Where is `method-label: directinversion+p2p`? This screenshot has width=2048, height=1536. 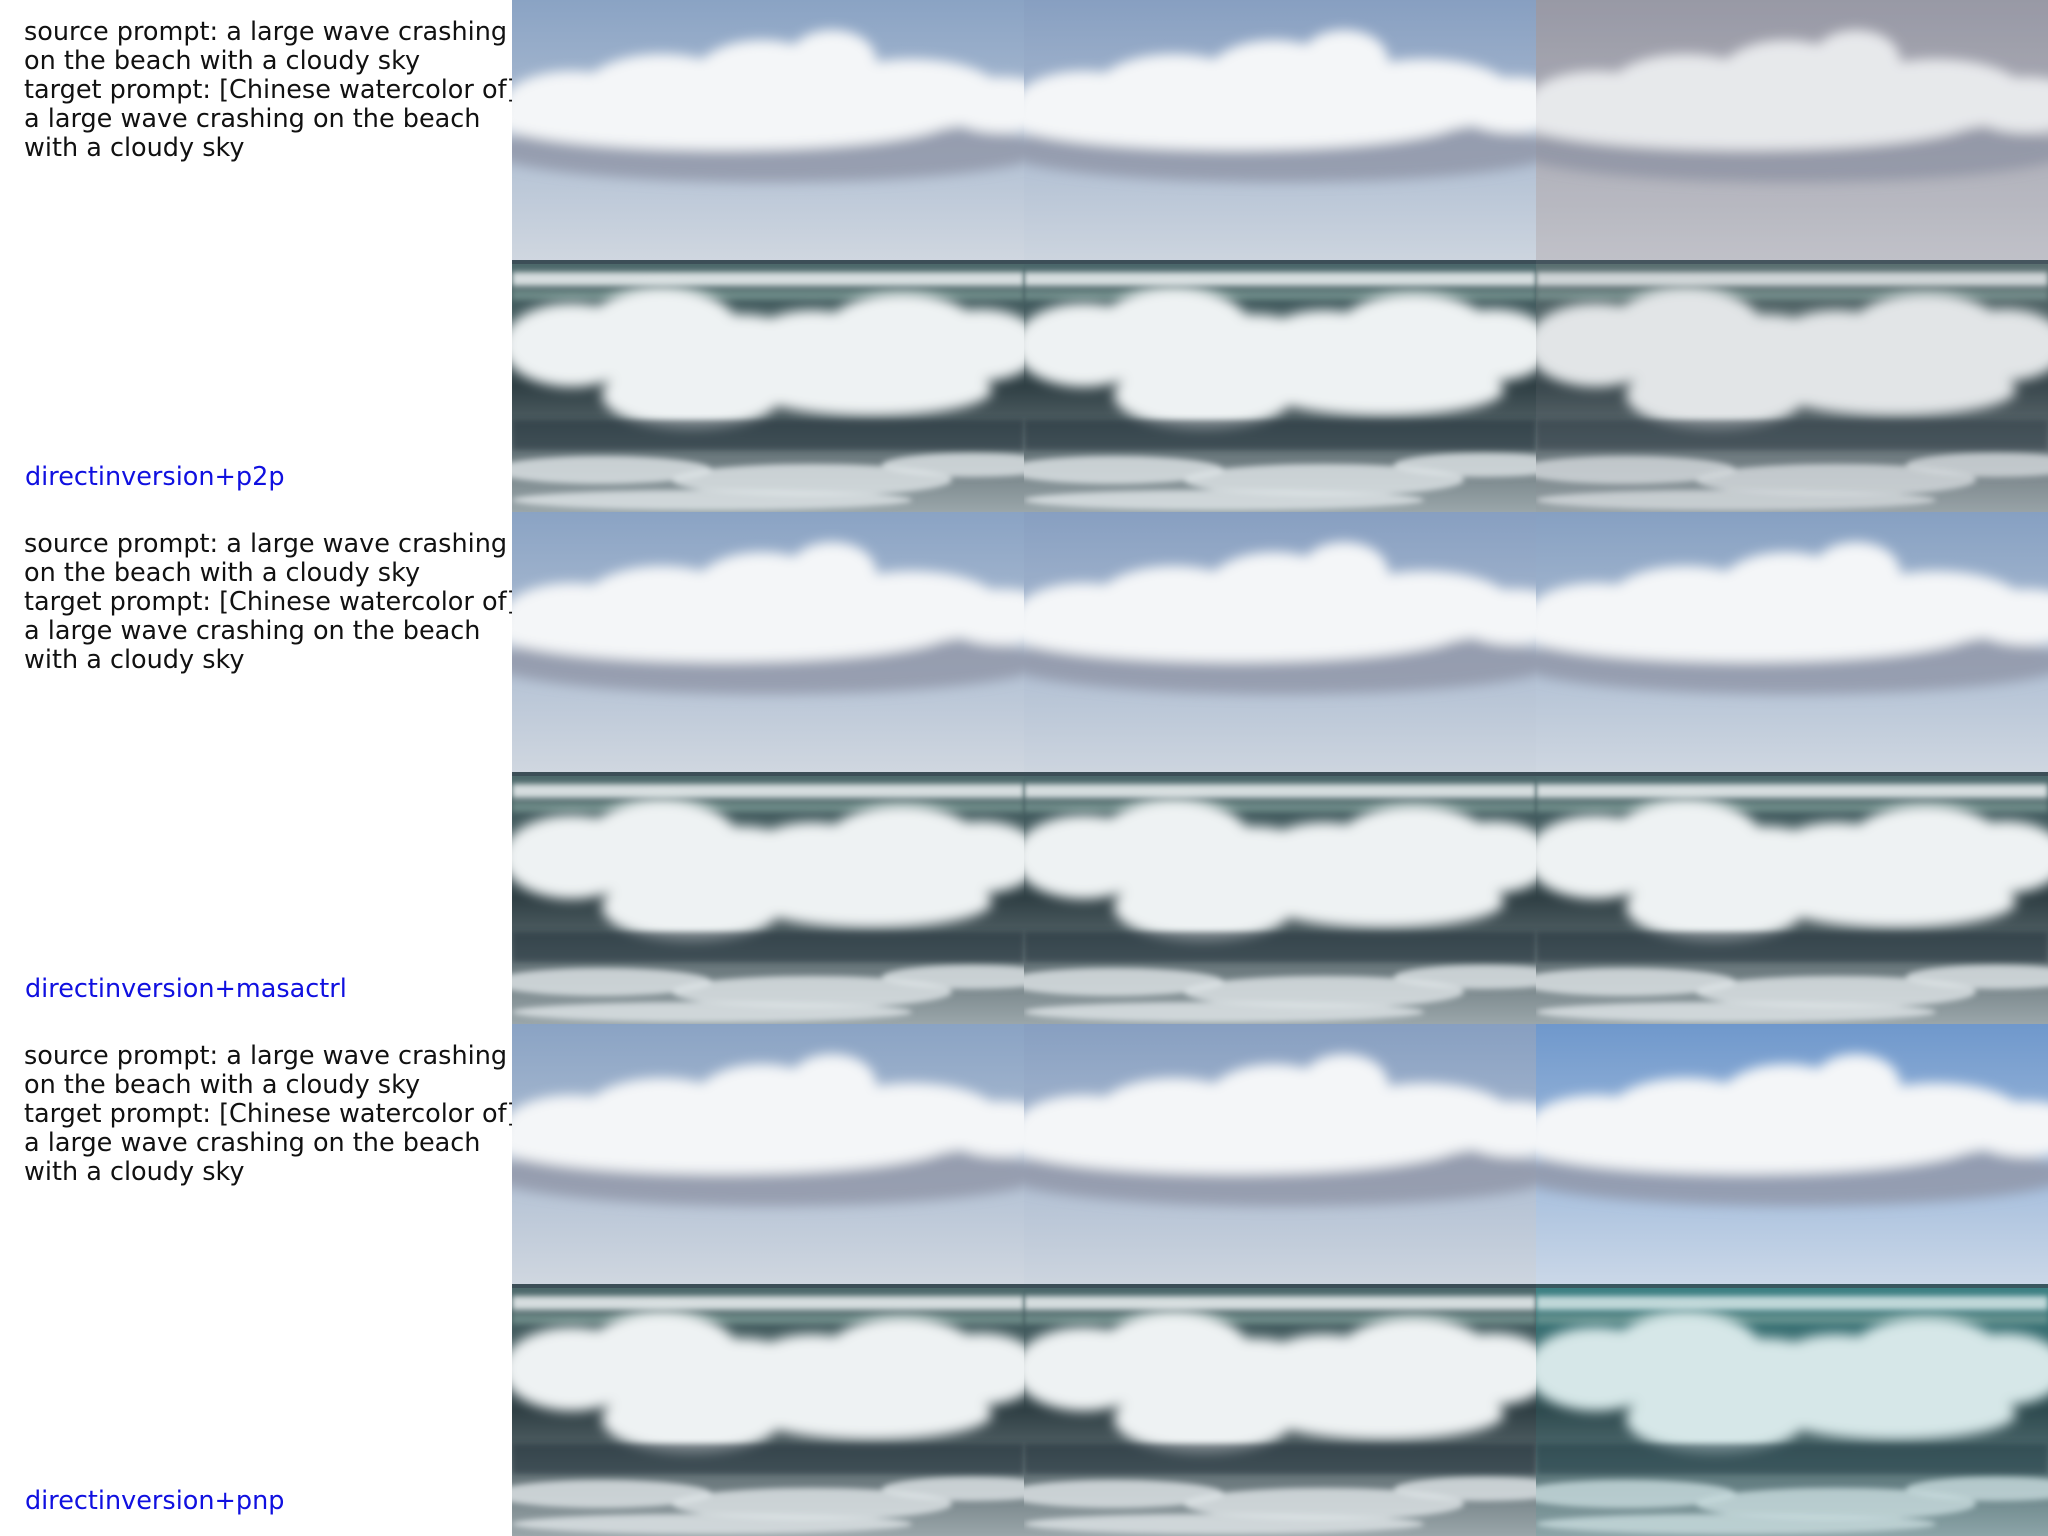 method-label: directinversion+p2p is located at coordinates (155, 477).